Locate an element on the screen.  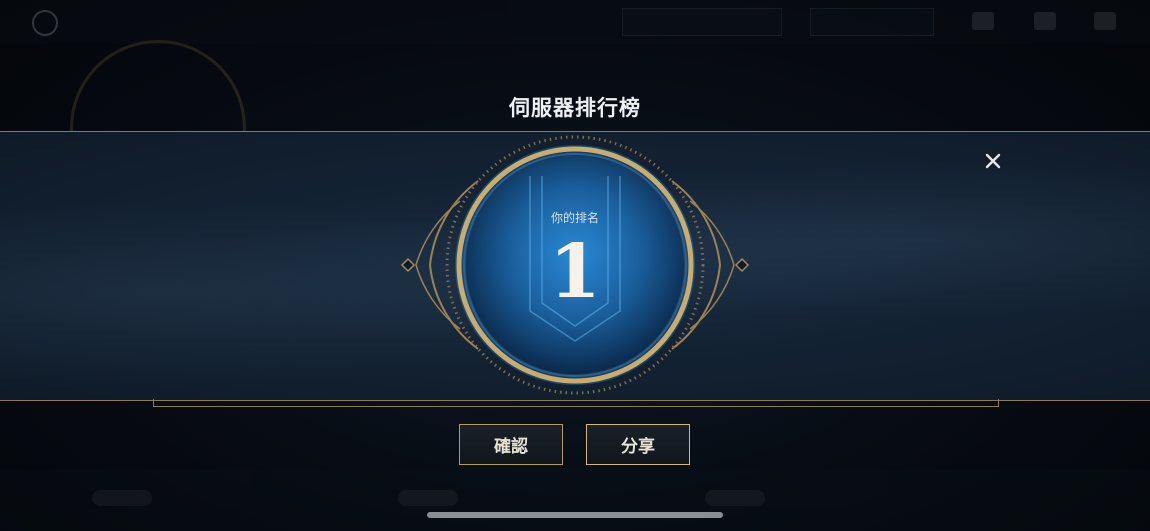
rank-label: 你的排名 is located at coordinates (574, 218).